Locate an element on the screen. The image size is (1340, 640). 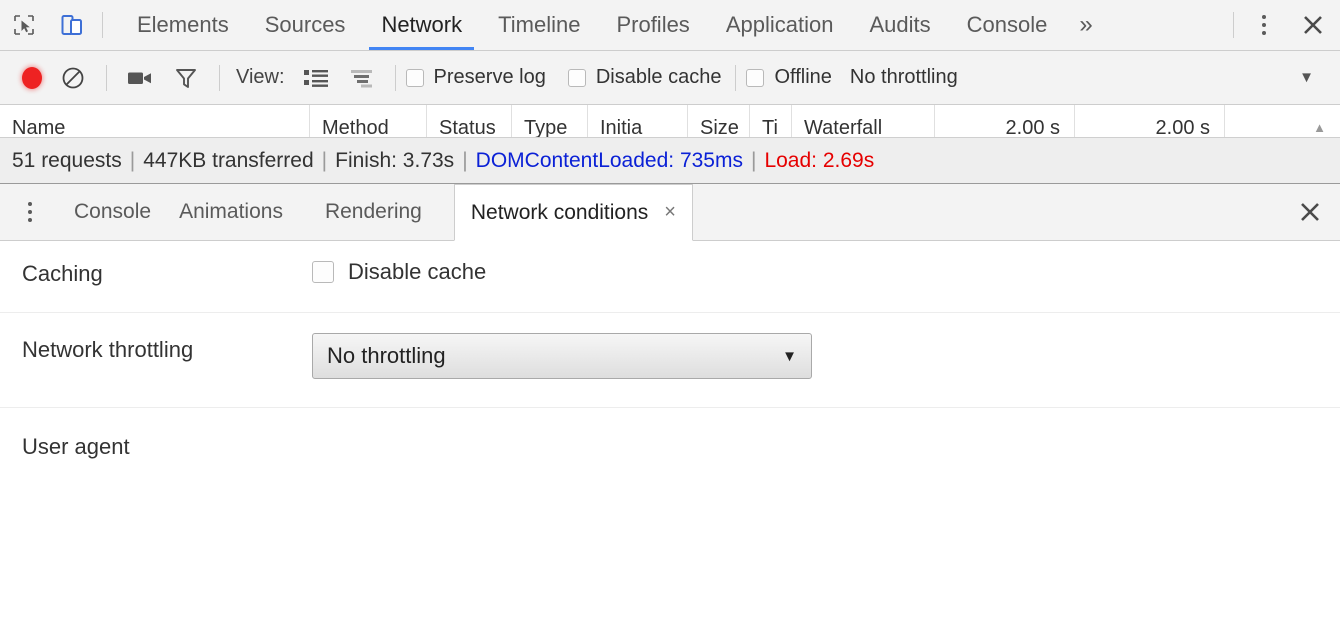
offline-checkbox: Offline is located at coordinates (789, 77).